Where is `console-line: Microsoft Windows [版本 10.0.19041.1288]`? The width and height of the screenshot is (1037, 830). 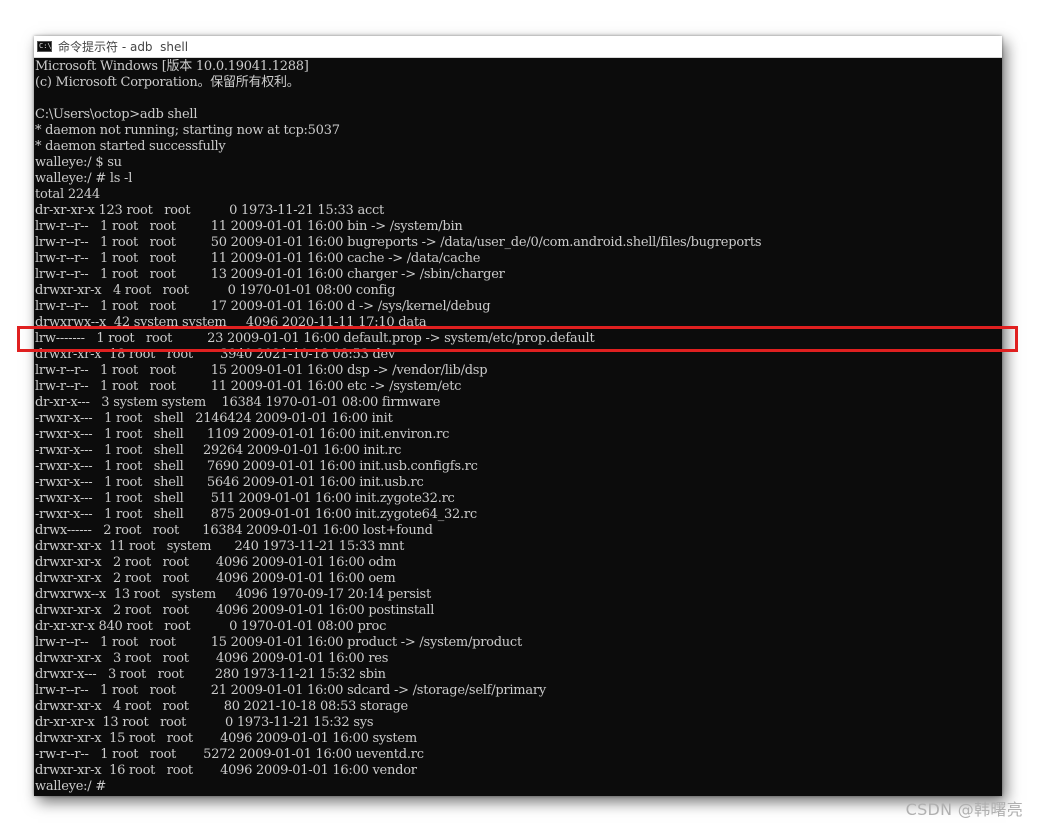 console-line: Microsoft Windows [版本 10.0.19041.1288] is located at coordinates (172, 66).